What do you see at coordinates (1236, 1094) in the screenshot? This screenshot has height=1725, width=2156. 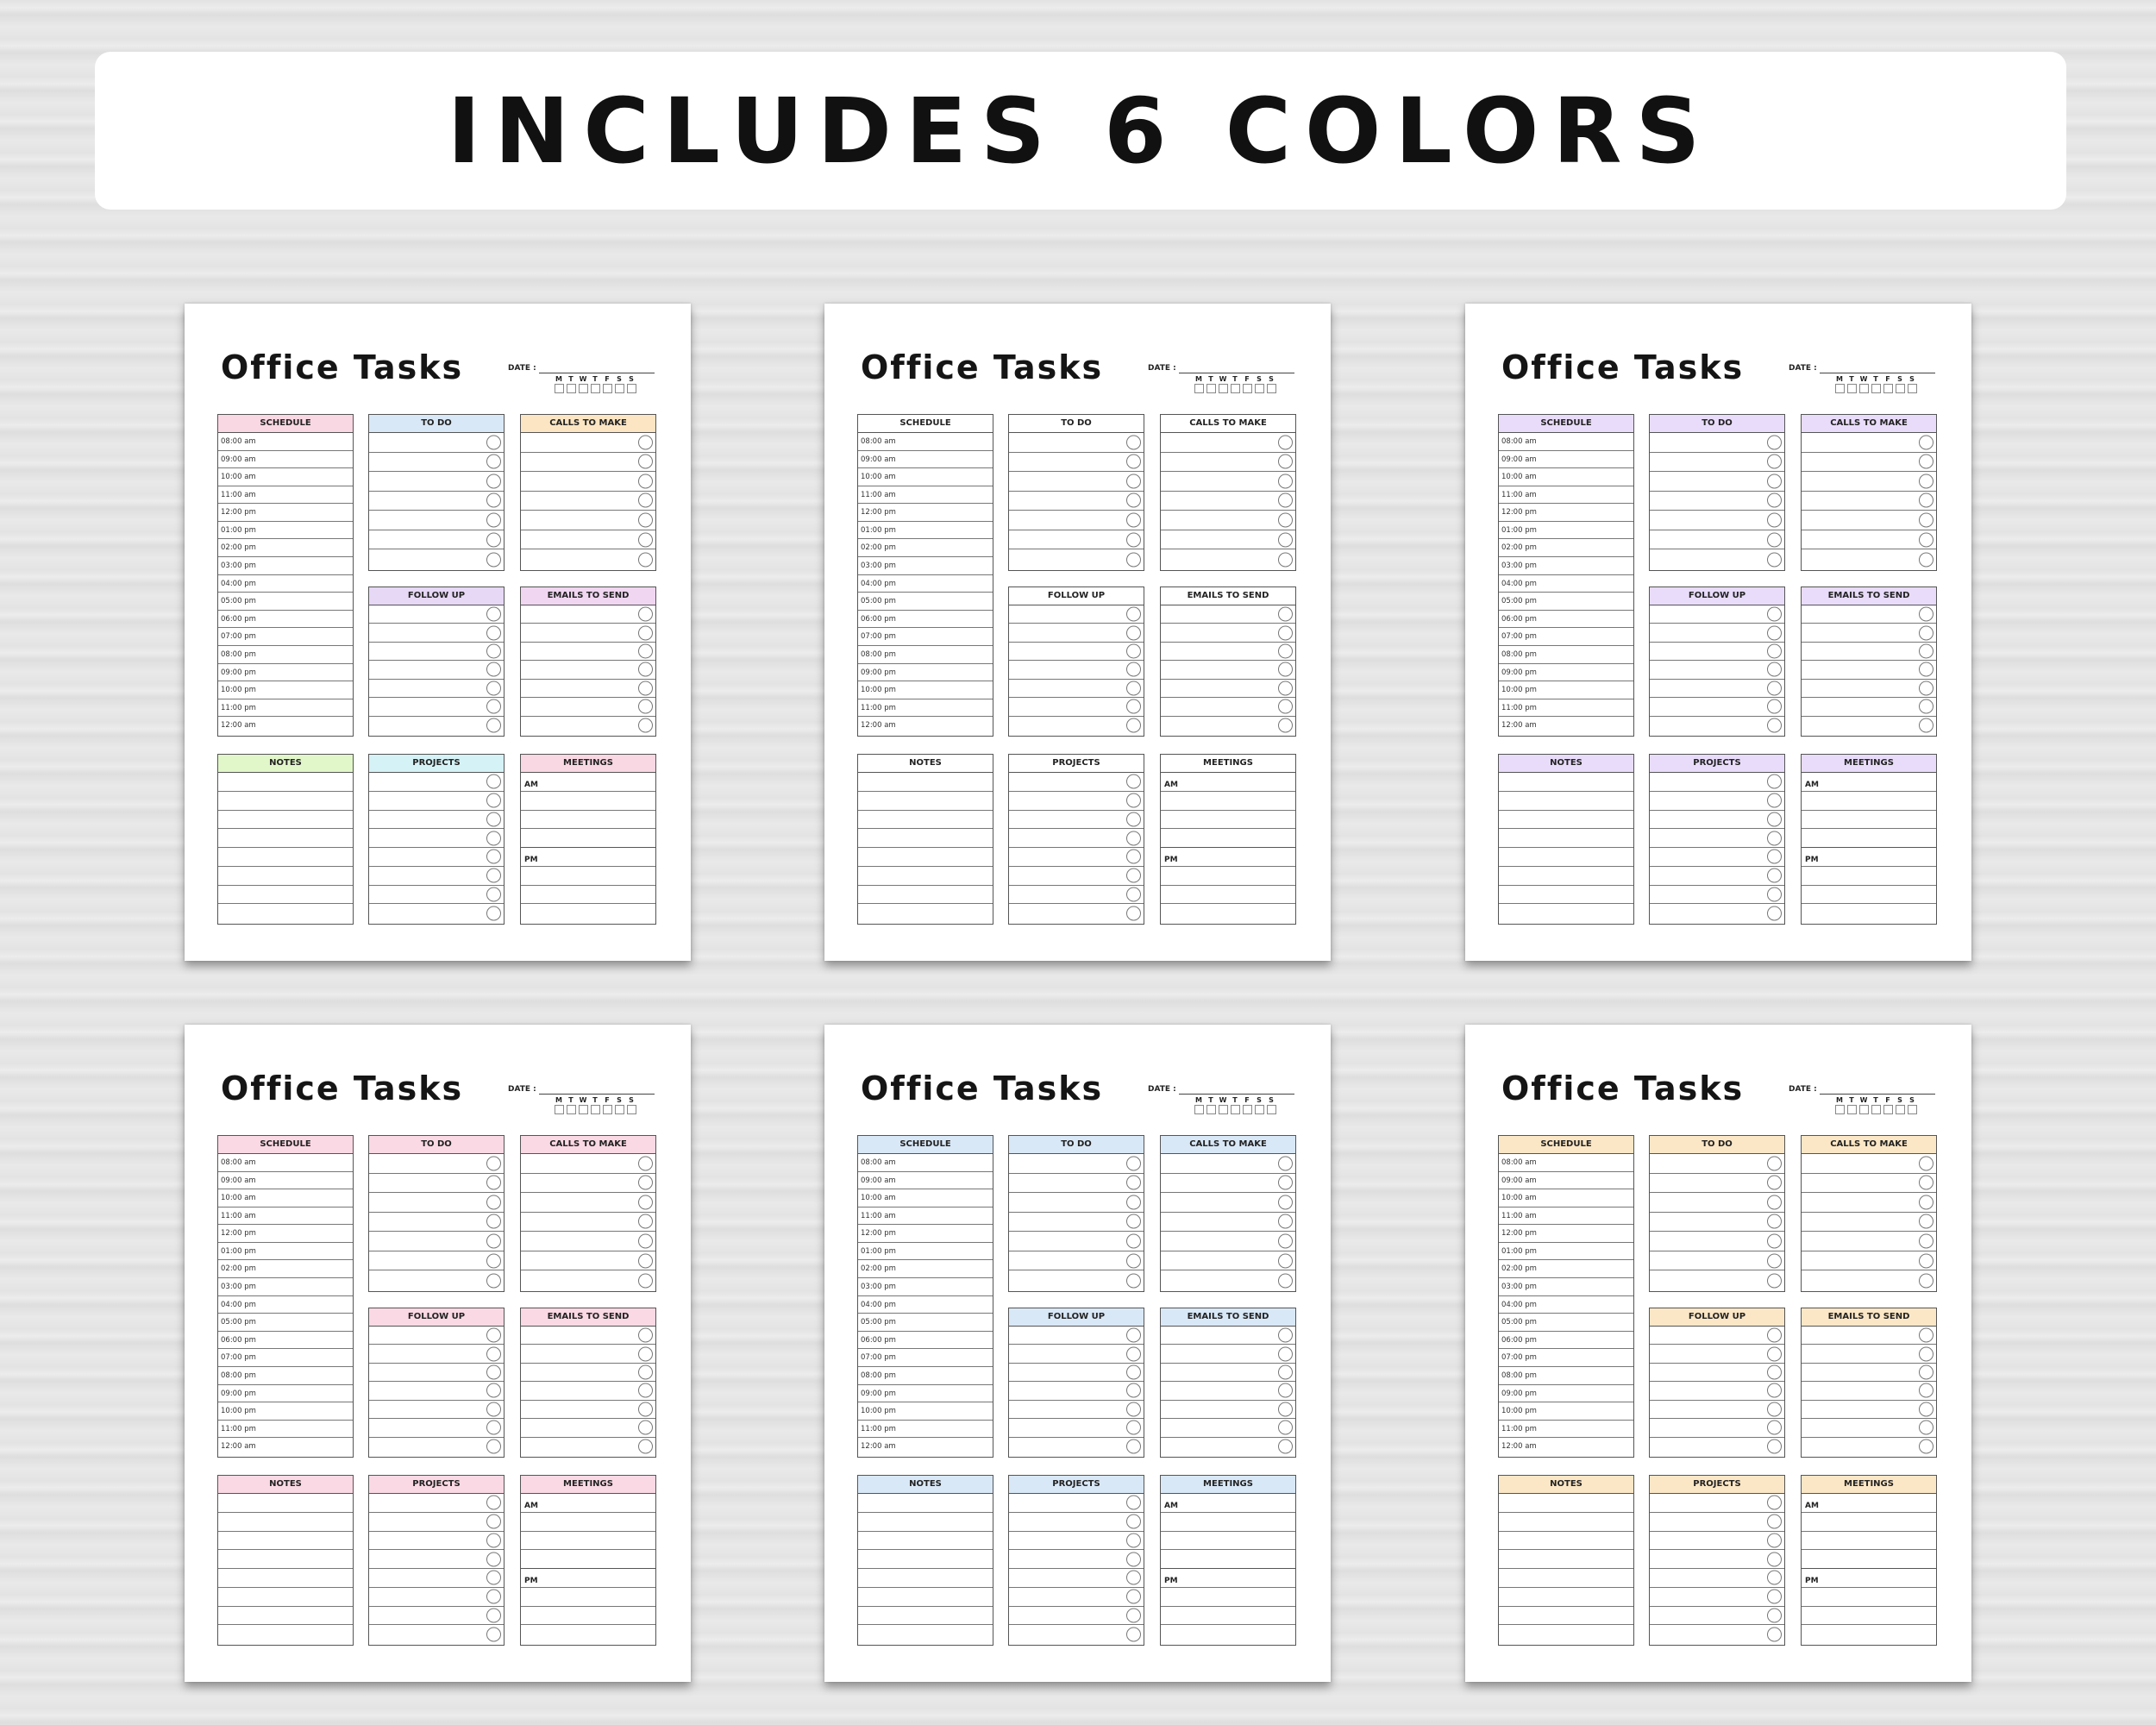 I see `date-line` at bounding box center [1236, 1094].